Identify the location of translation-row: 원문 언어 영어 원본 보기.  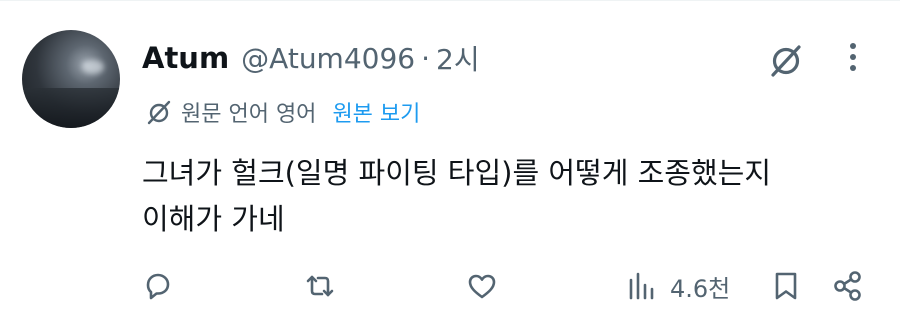
(282, 112).